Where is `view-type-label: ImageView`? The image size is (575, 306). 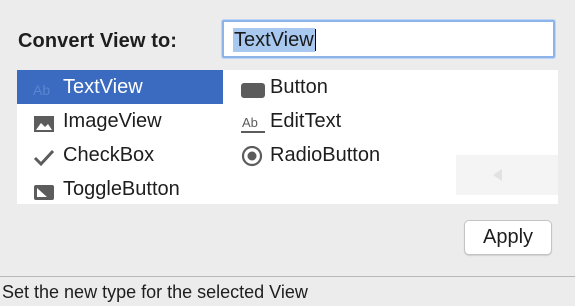
view-type-label: ImageView is located at coordinates (112, 121).